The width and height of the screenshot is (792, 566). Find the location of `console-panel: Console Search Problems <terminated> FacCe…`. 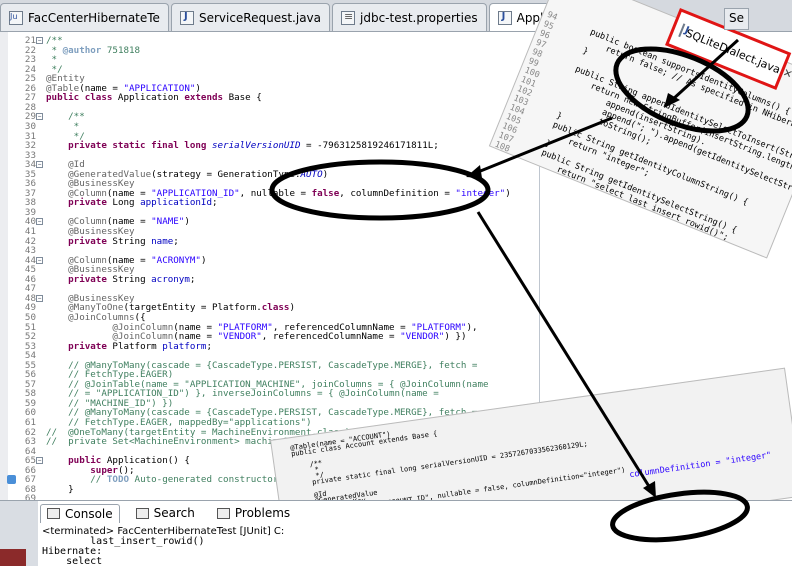

console-panel: Console Search Problems <terminated> FacCe… is located at coordinates (396, 533).